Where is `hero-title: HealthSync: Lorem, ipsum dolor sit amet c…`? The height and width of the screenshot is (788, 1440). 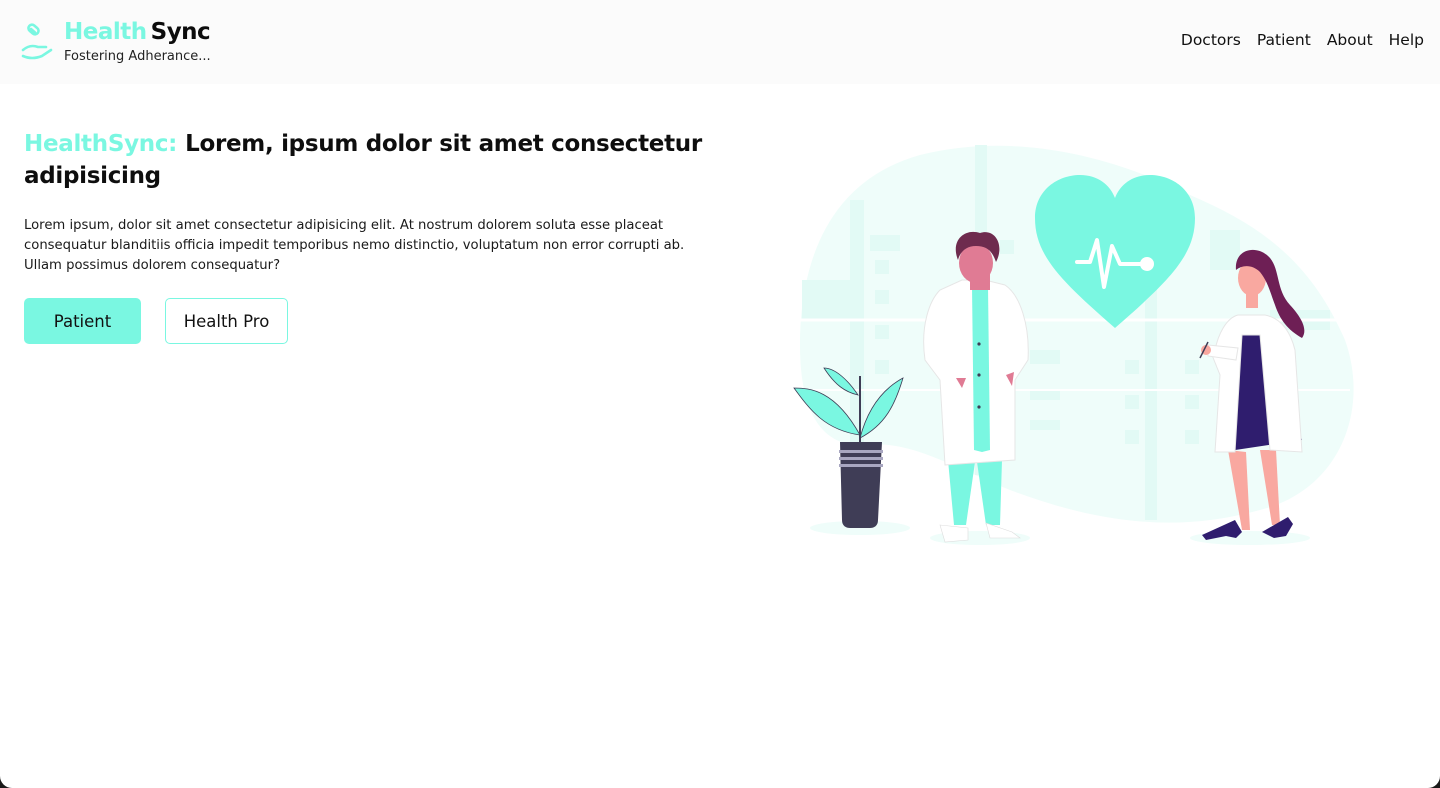
hero-title: HealthSync: Lorem, ipsum dolor sit amet c… is located at coordinates (374, 160).